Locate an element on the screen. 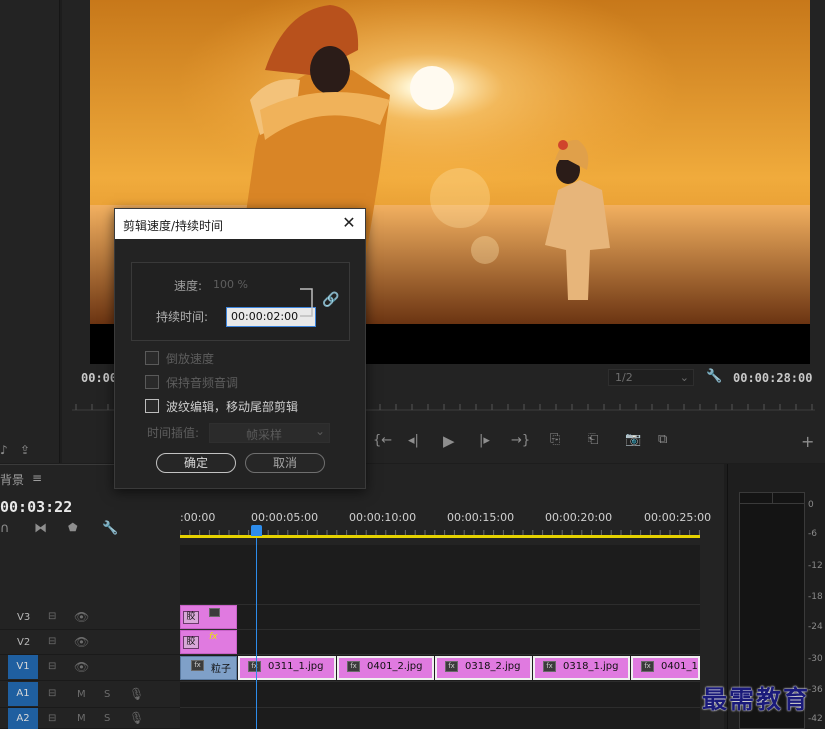  snap-icon: ∩ is located at coordinates (5, 528).